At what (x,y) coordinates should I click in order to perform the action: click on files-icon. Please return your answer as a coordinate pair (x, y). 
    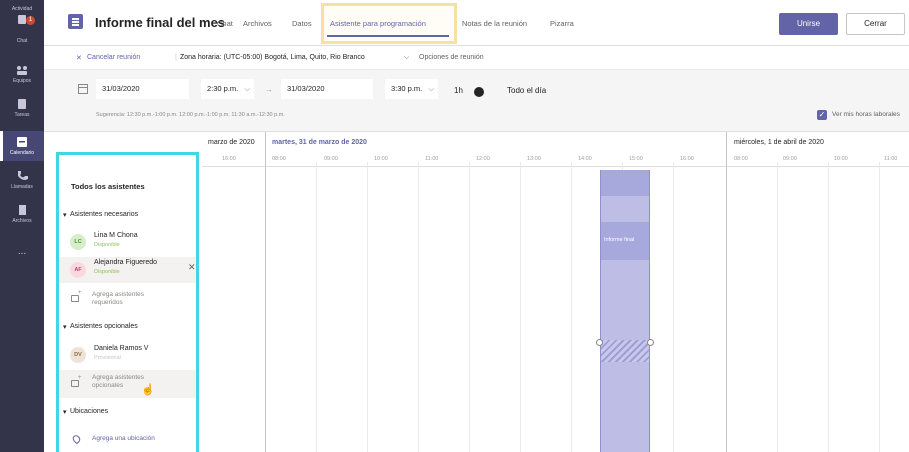
    Looking at the image, I should click on (22, 210).